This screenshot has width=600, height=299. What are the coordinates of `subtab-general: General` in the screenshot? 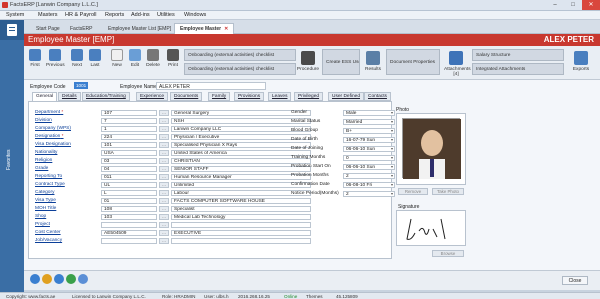 It's located at (45, 96).